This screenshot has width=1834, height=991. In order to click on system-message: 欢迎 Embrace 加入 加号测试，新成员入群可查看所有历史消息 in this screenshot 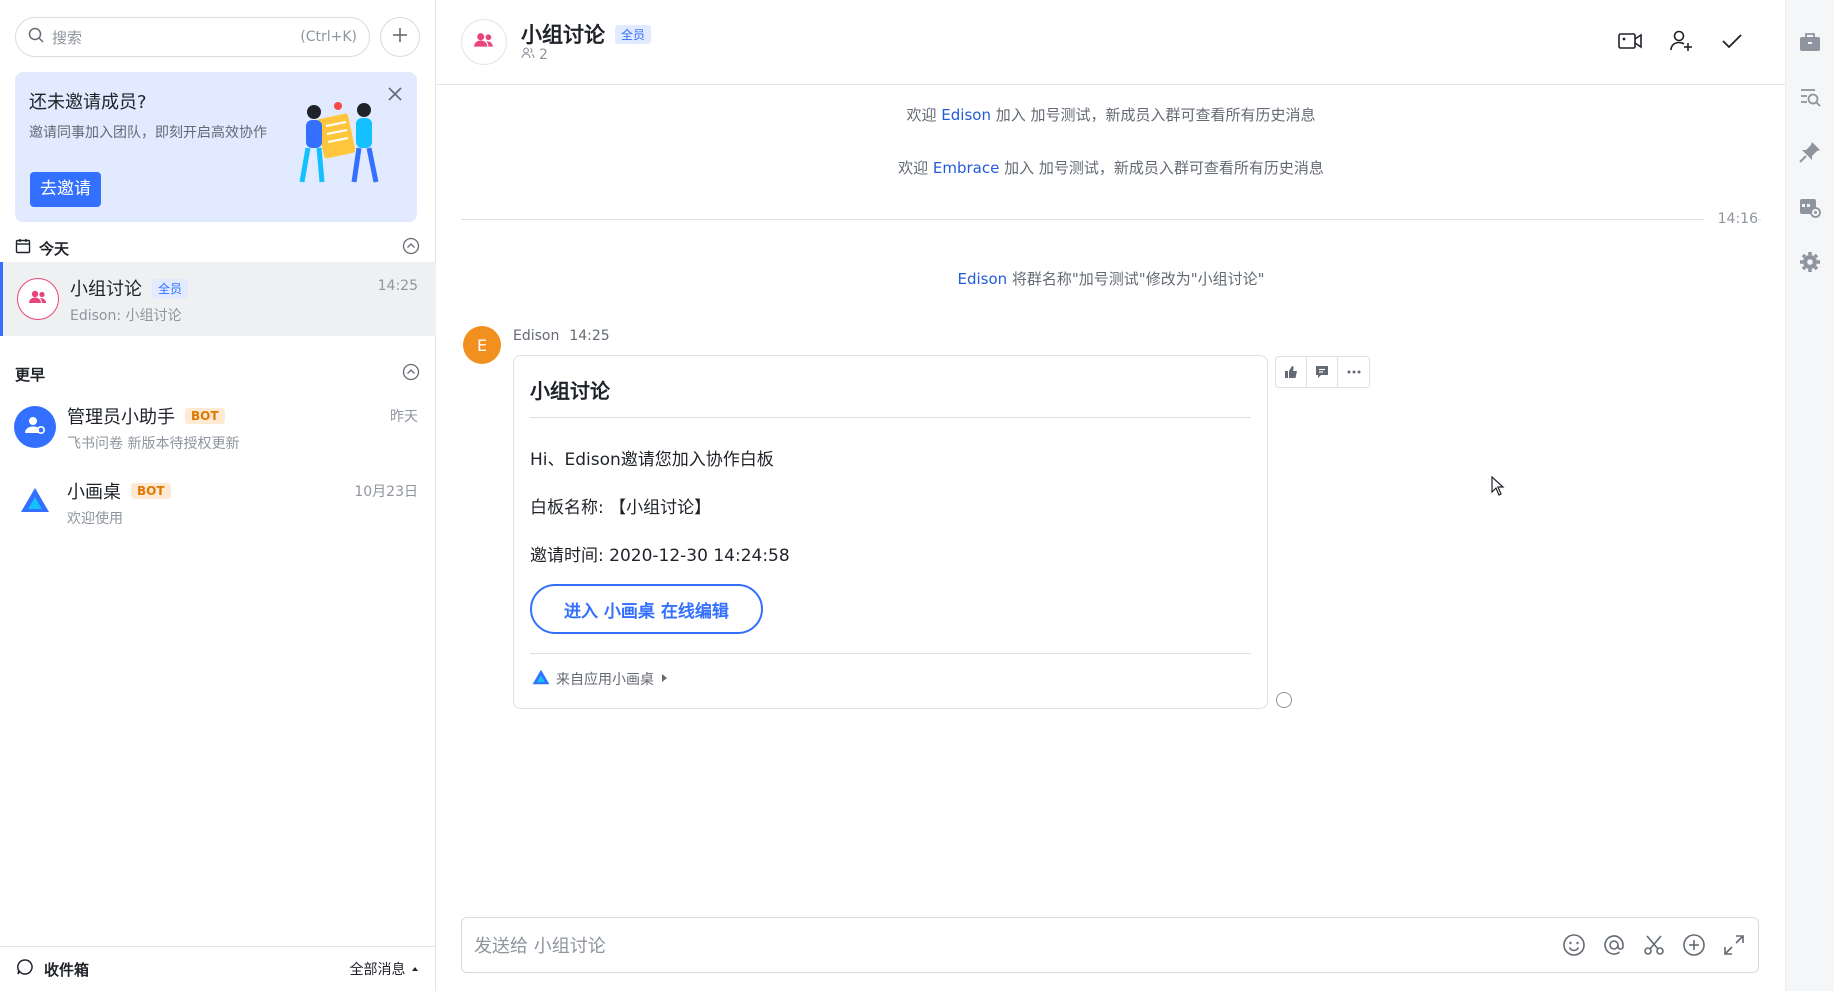, I will do `click(1111, 167)`.